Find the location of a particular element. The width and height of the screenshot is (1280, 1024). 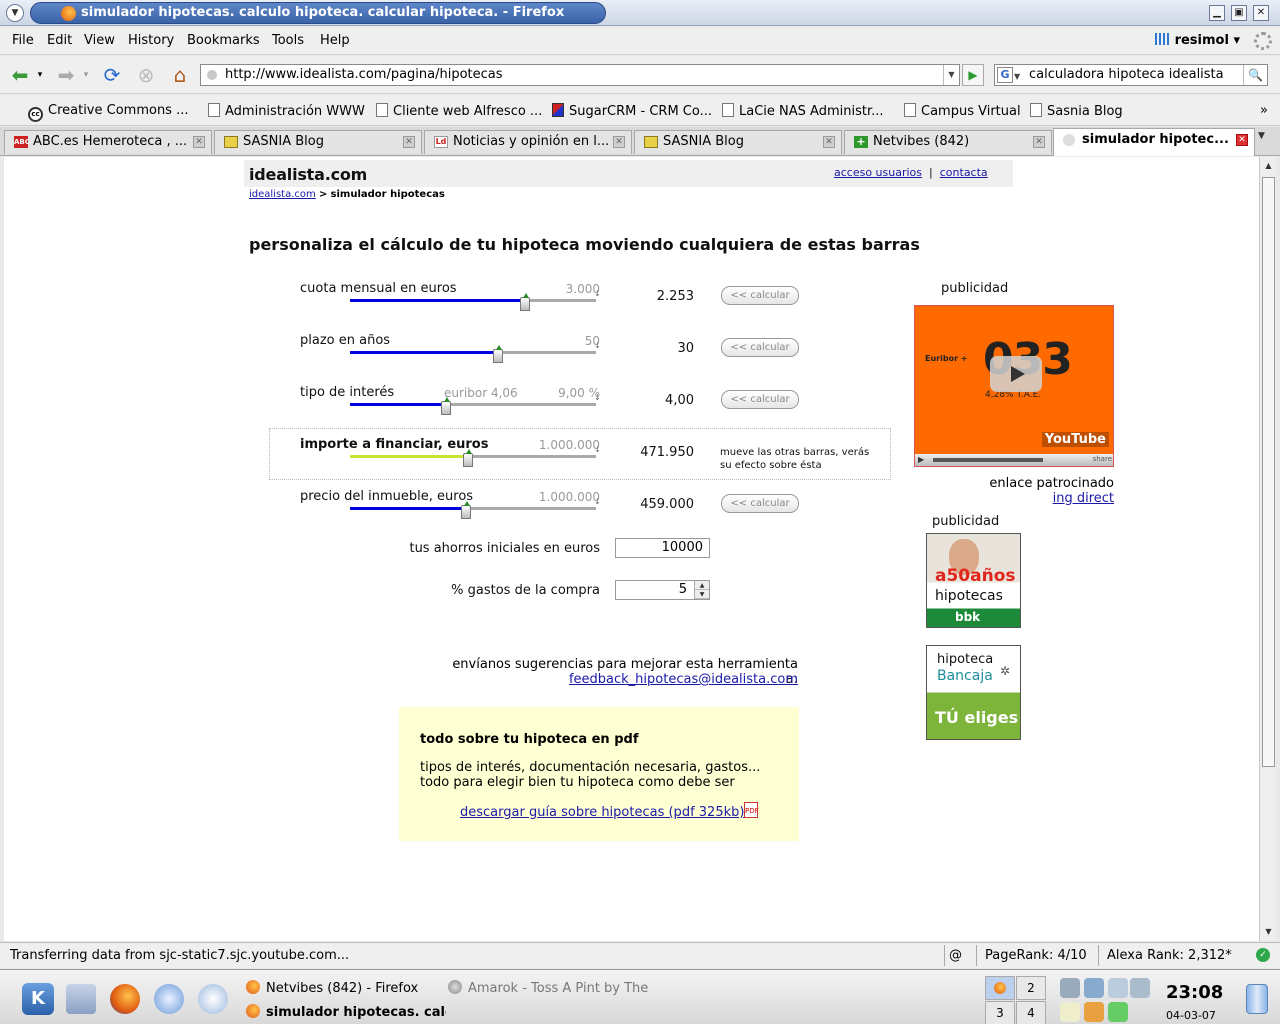

breadcrumb-home-link: idealista.com is located at coordinates (282, 194).